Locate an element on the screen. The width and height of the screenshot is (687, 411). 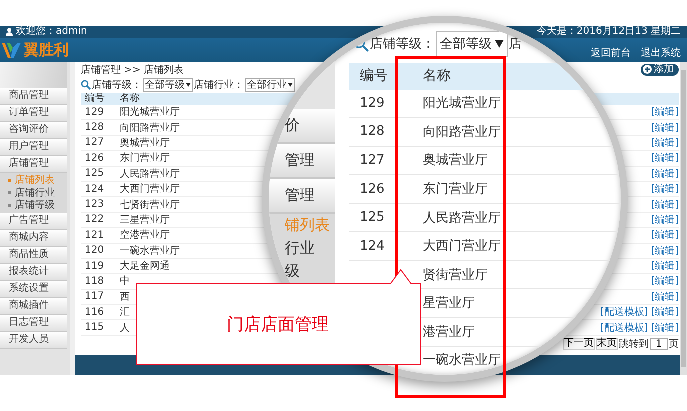
table-cell-text: 117 is located at coordinates (95, 296).